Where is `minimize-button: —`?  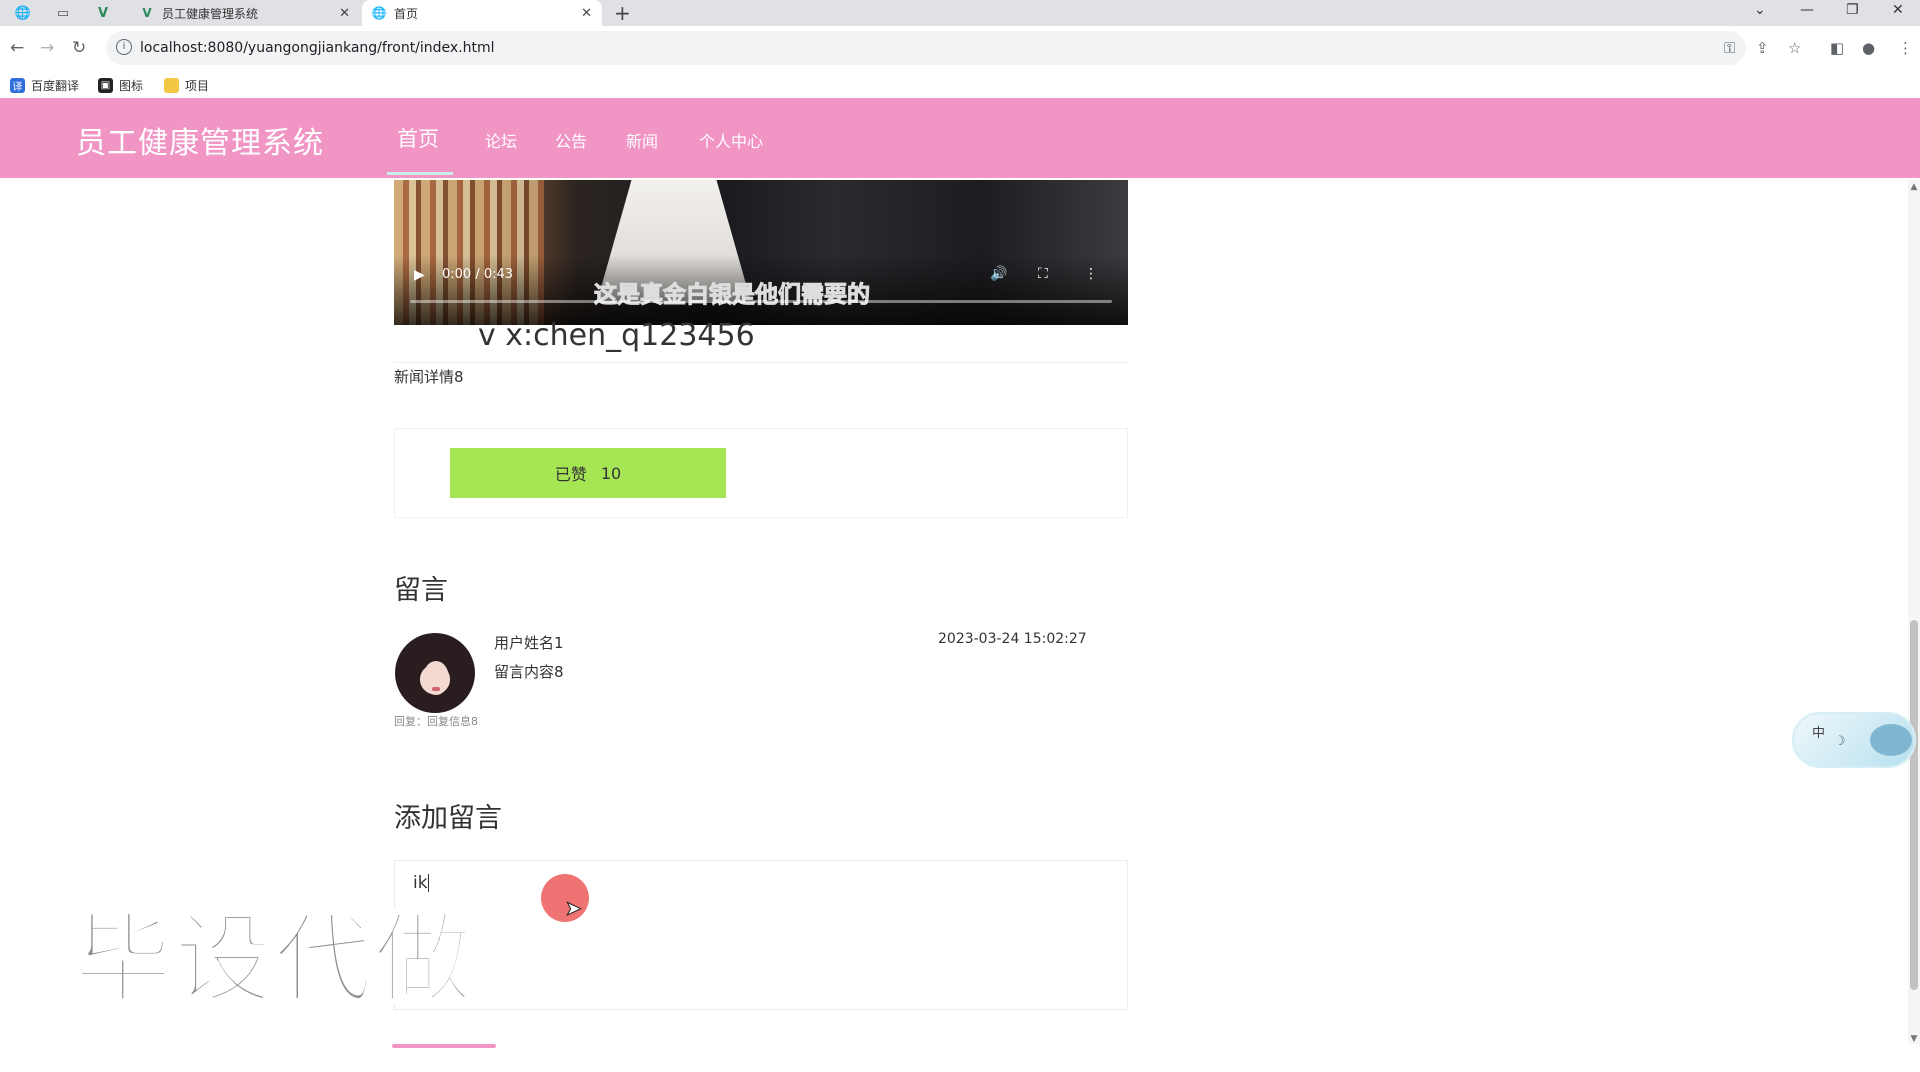 minimize-button: — is located at coordinates (1807, 10).